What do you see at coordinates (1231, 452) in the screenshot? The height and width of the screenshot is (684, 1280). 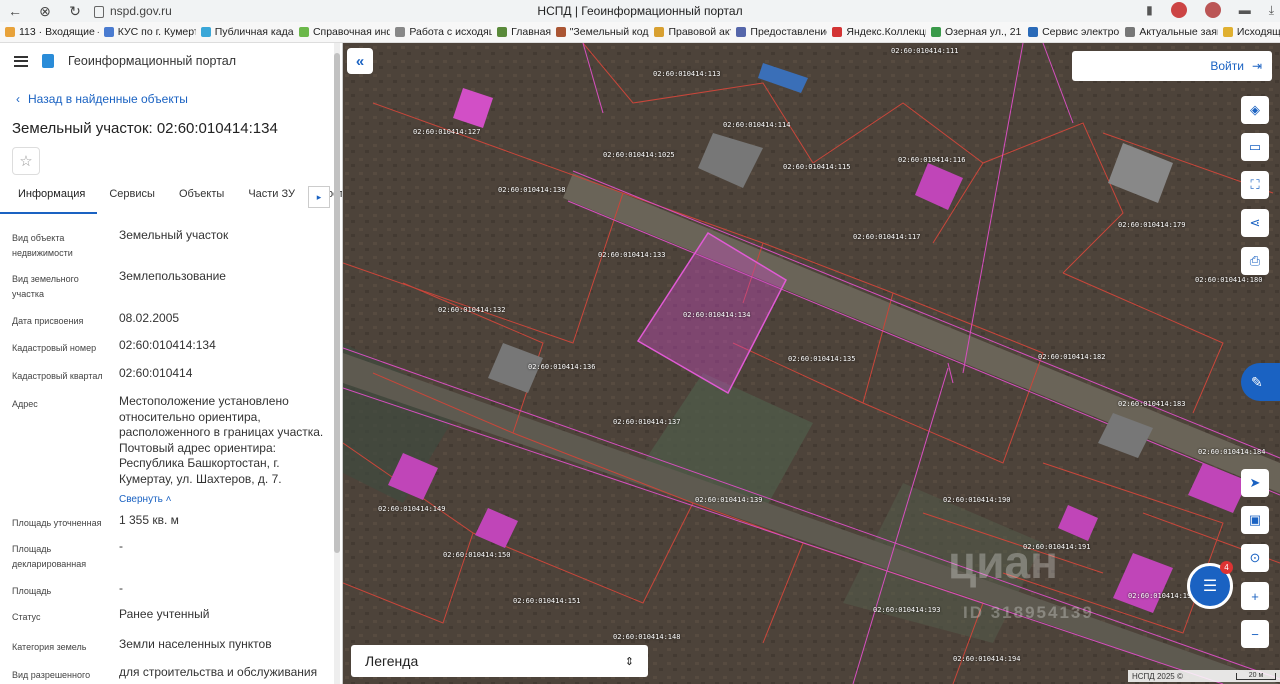 I see `parcel-label: 02:60:010414:184` at bounding box center [1231, 452].